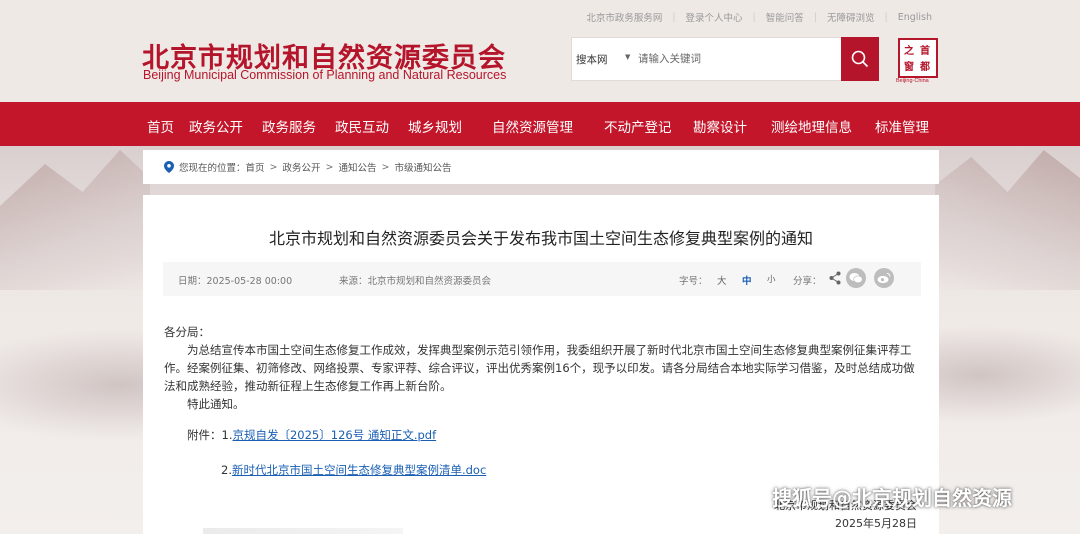 The width and height of the screenshot is (1080, 534). What do you see at coordinates (187, 332) in the screenshot?
I see `salutation: 各分局：` at bounding box center [187, 332].